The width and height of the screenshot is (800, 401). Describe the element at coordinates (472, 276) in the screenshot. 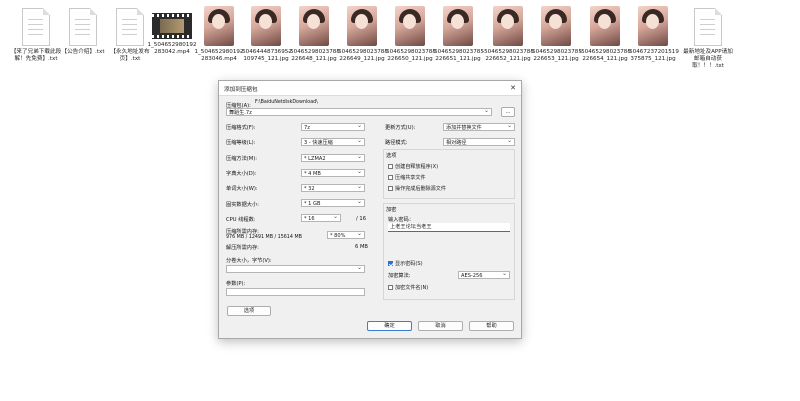

I see `enc-method-value: AES-256` at that location.